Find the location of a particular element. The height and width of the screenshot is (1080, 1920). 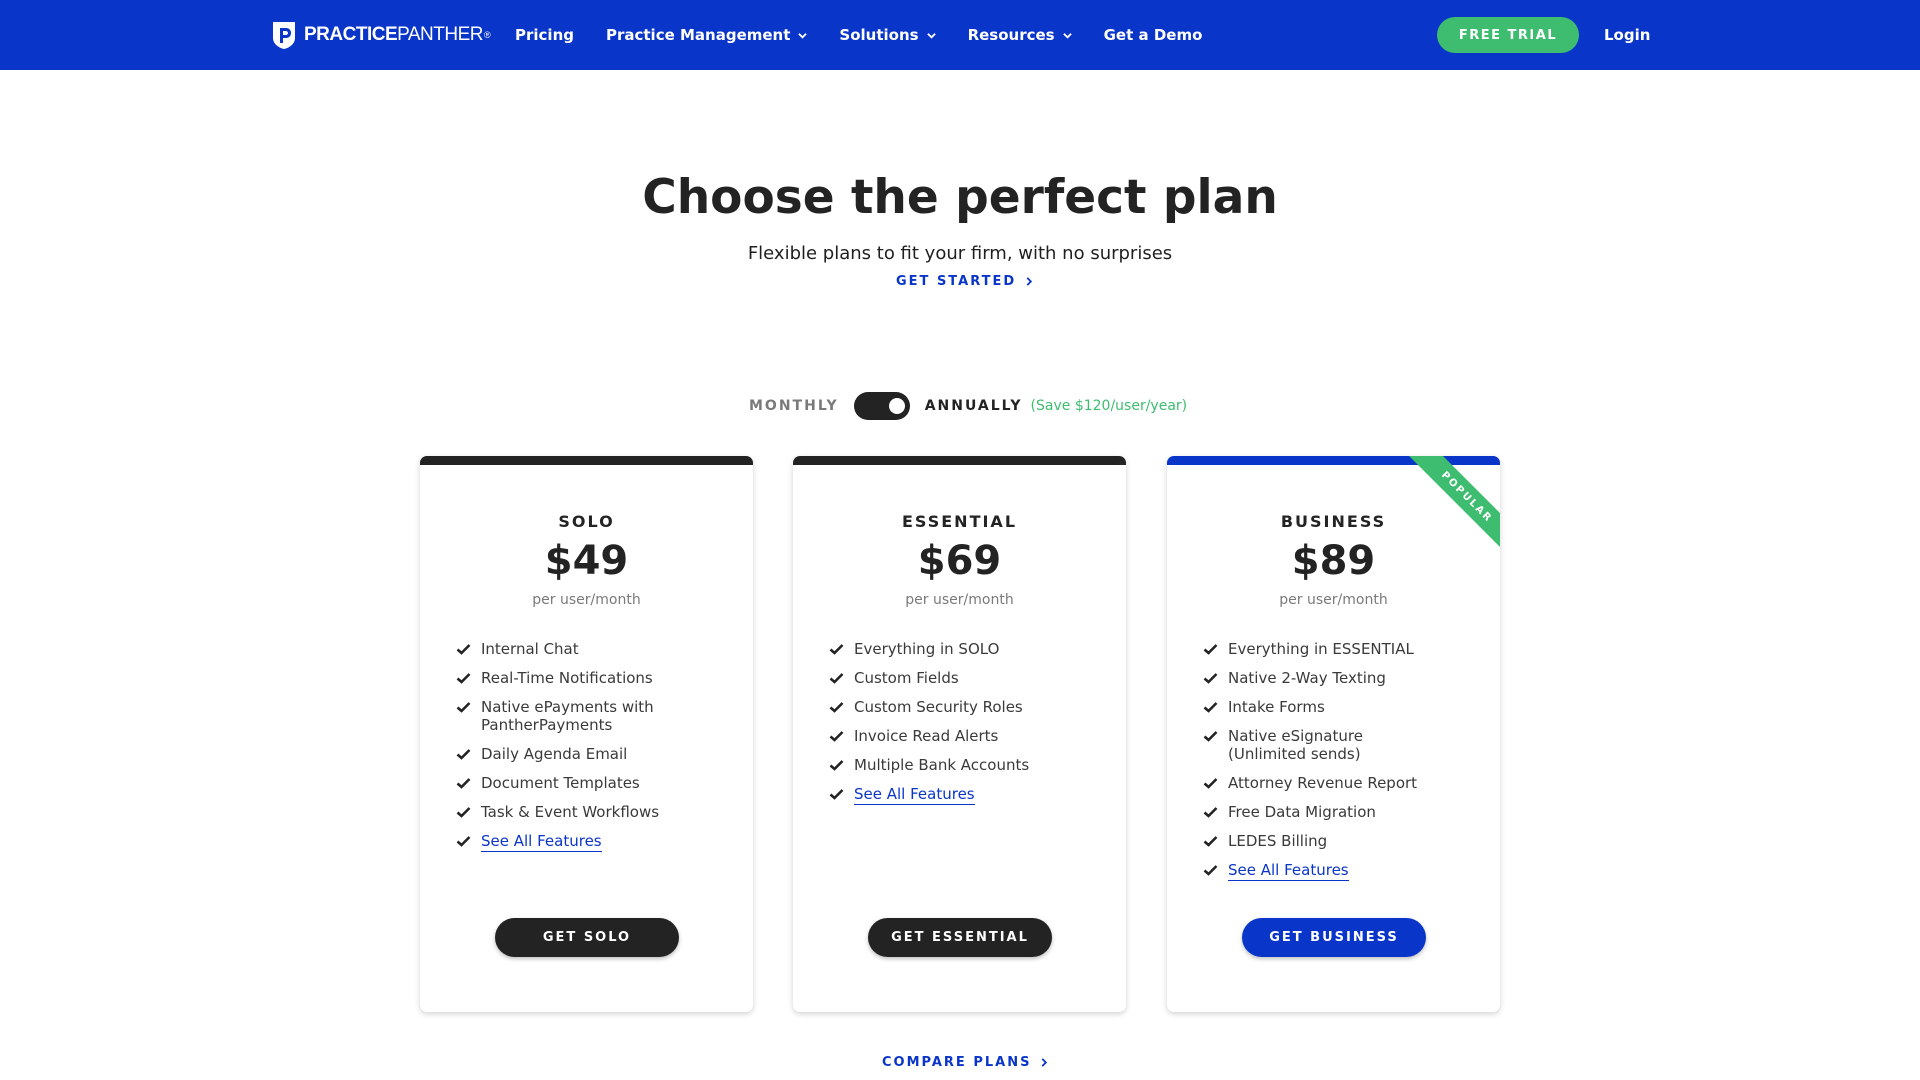

feature-item: Task & Event Workflows is located at coordinates (596, 812).